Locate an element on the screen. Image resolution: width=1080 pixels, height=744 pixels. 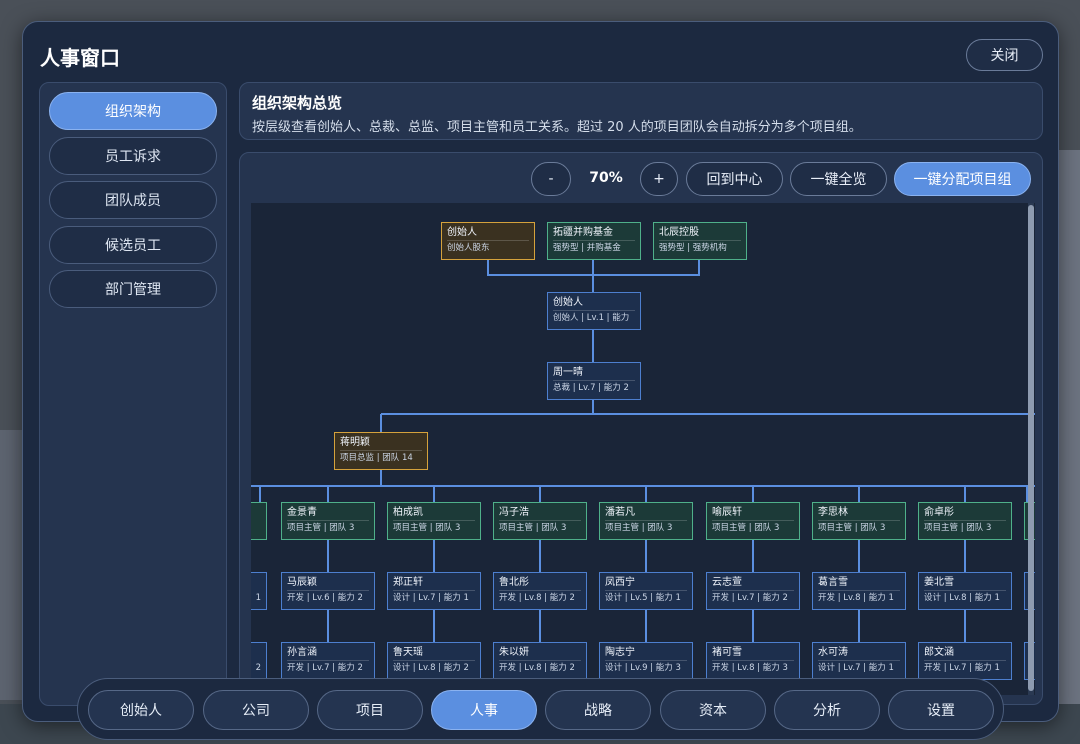
org-node-staff: 郎文涵 开发 | Lv.7 | 能力 1 is located at coordinates (965, 661).